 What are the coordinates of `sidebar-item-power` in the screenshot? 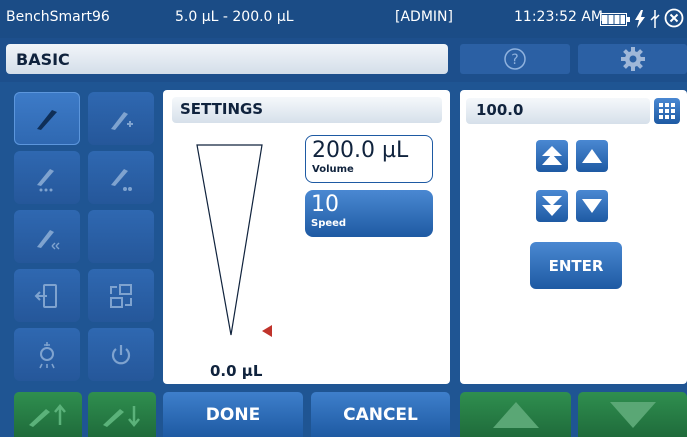 It's located at (121, 354).